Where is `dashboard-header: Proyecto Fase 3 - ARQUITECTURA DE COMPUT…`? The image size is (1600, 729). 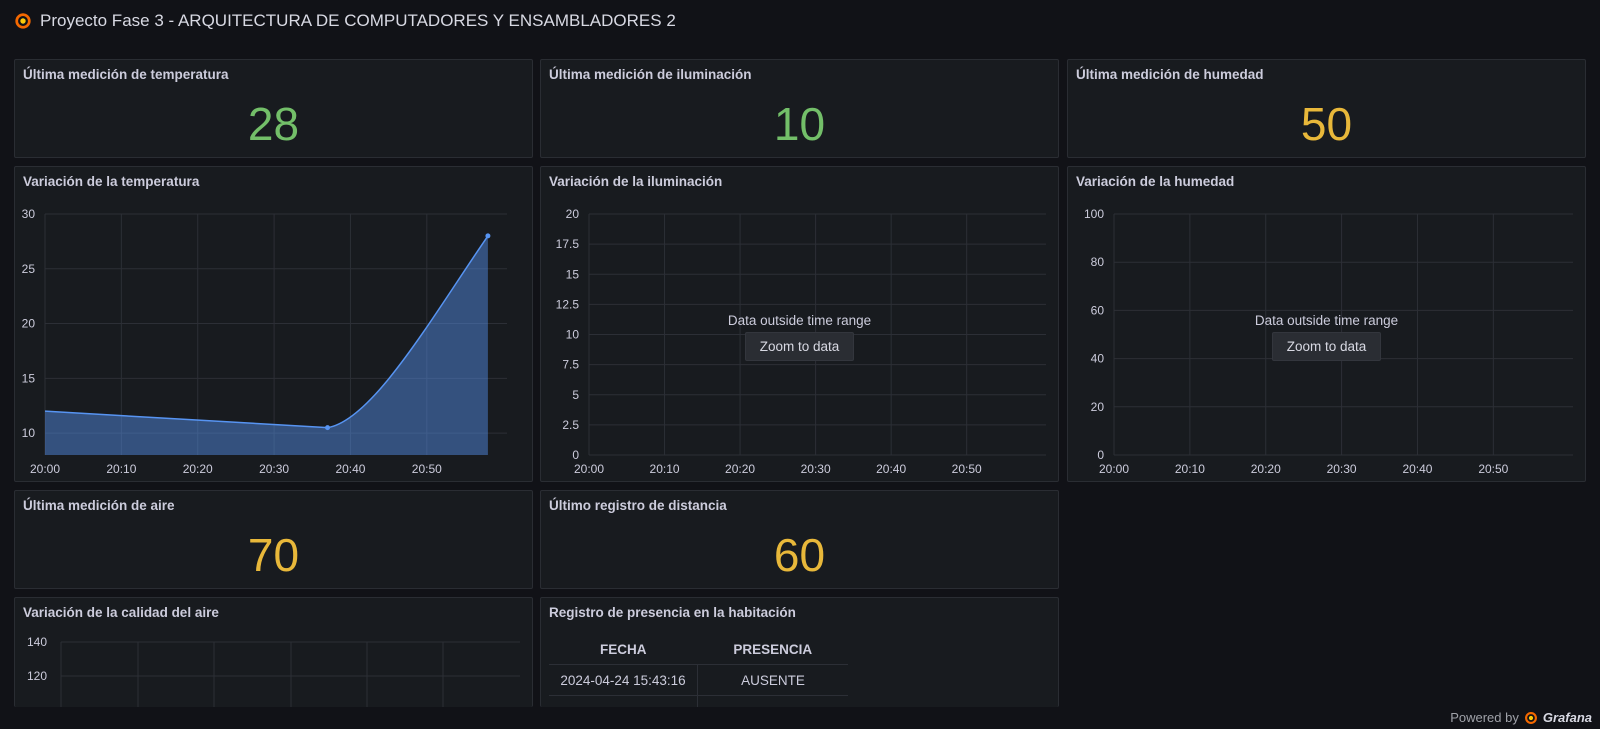 dashboard-header: Proyecto Fase 3 - ARQUITECTURA DE COMPUT… is located at coordinates (345, 21).